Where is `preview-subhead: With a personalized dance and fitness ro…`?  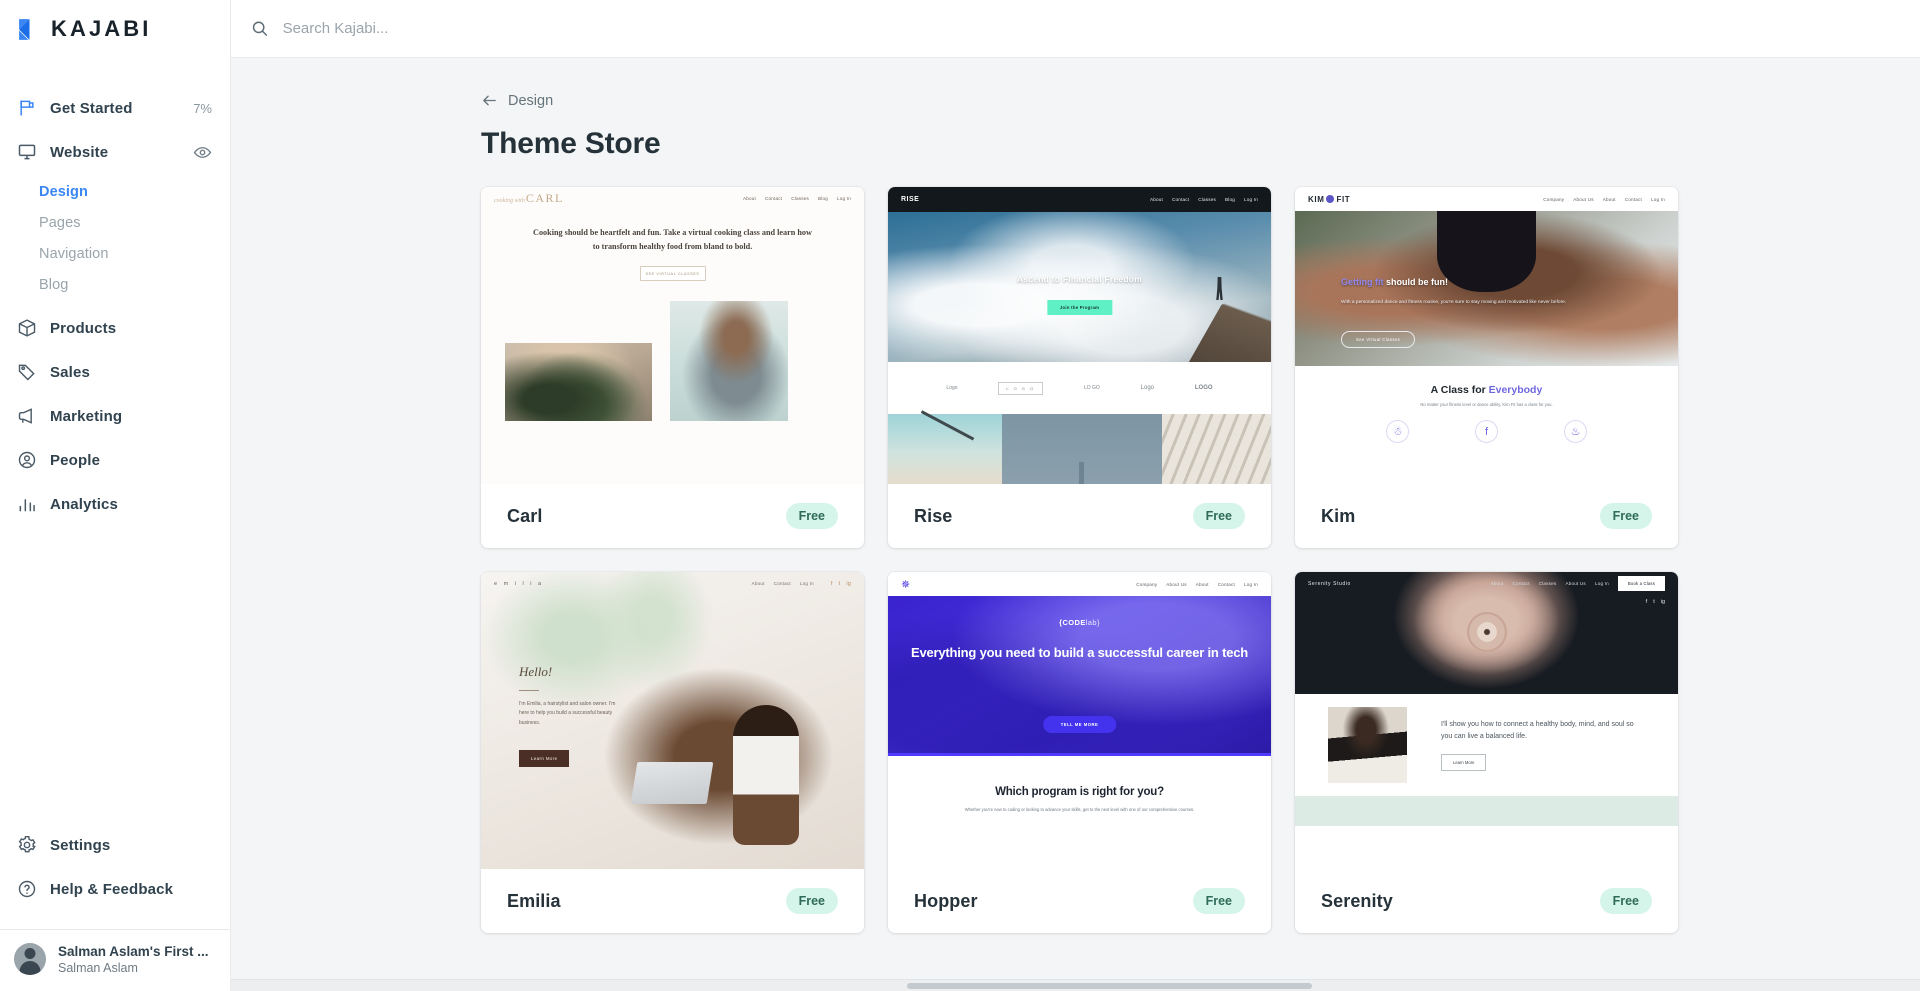
preview-subhead: With a personalized dance and fitness ro… is located at coordinates (1454, 302).